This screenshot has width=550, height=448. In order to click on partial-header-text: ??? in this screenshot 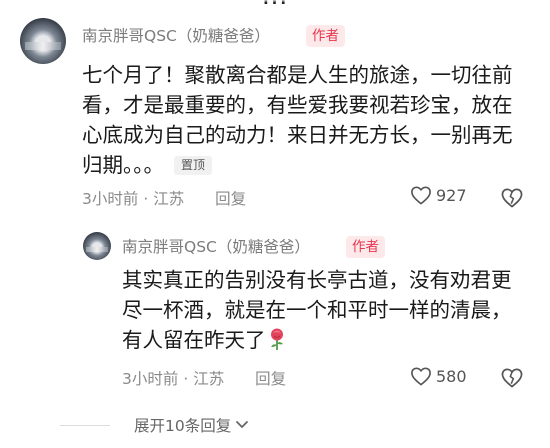, I will do `click(275, 4)`.